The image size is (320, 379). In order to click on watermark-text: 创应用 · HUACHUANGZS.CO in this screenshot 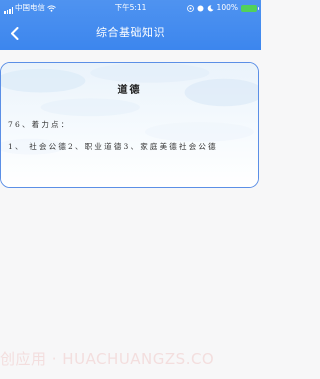, I will do `click(107, 359)`.